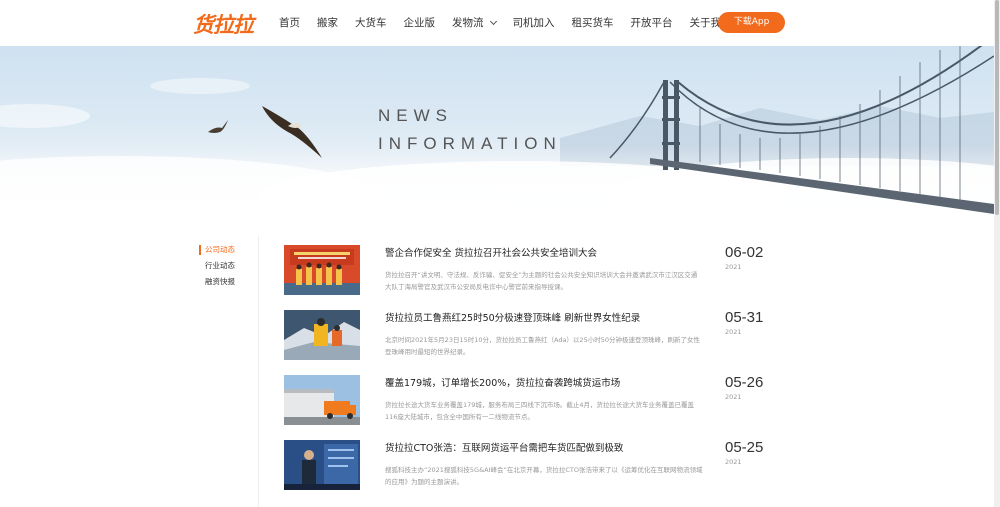  I want to click on nav-label: 大货车, so click(371, 23).